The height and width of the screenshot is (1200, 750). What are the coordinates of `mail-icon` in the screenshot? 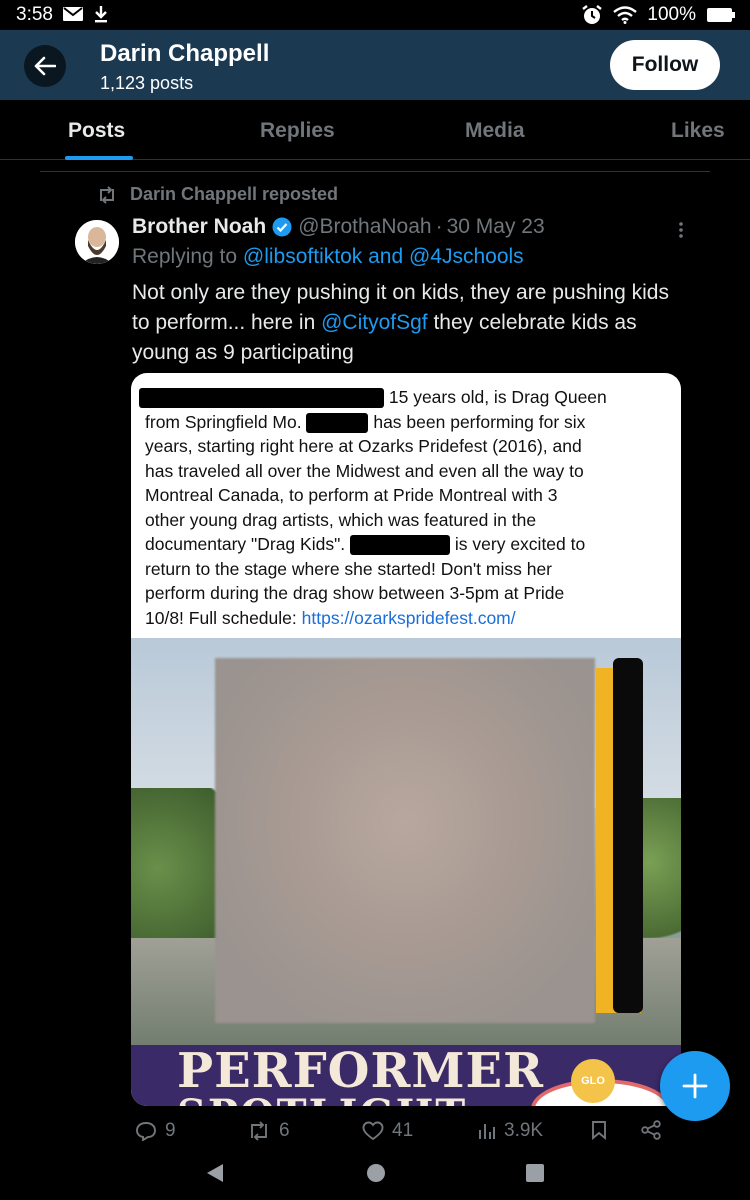 It's located at (73, 14).